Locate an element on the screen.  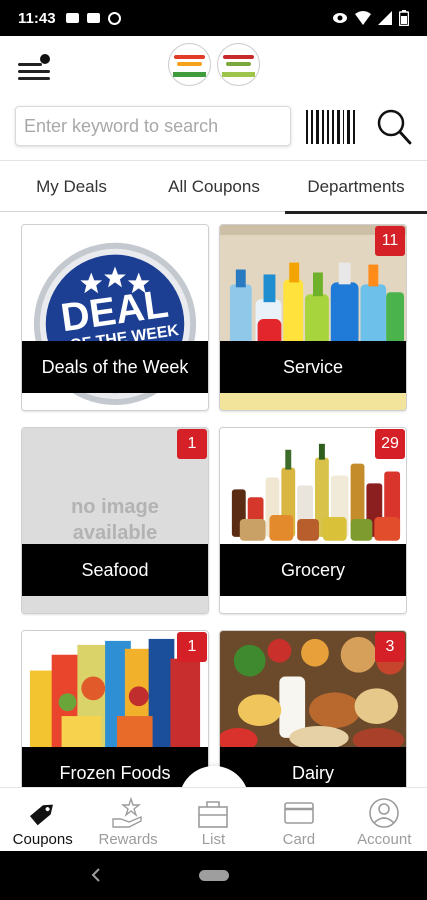
gallery-icon is located at coordinates (93, 18).